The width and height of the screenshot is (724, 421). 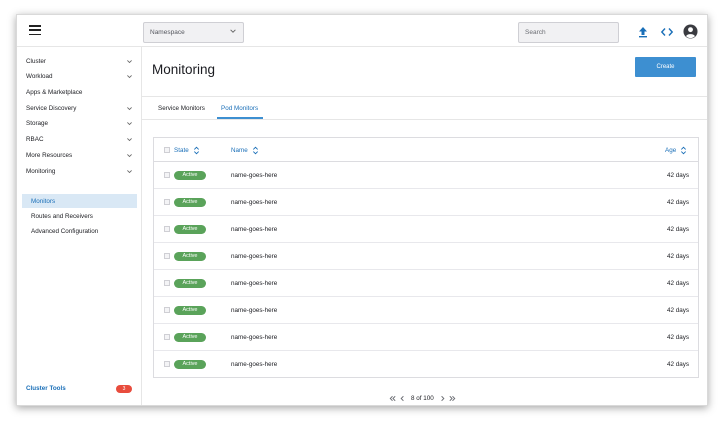 I want to click on sidebar-subitem-advanced-configuration: Advanced Configuration, so click(x=79, y=231).